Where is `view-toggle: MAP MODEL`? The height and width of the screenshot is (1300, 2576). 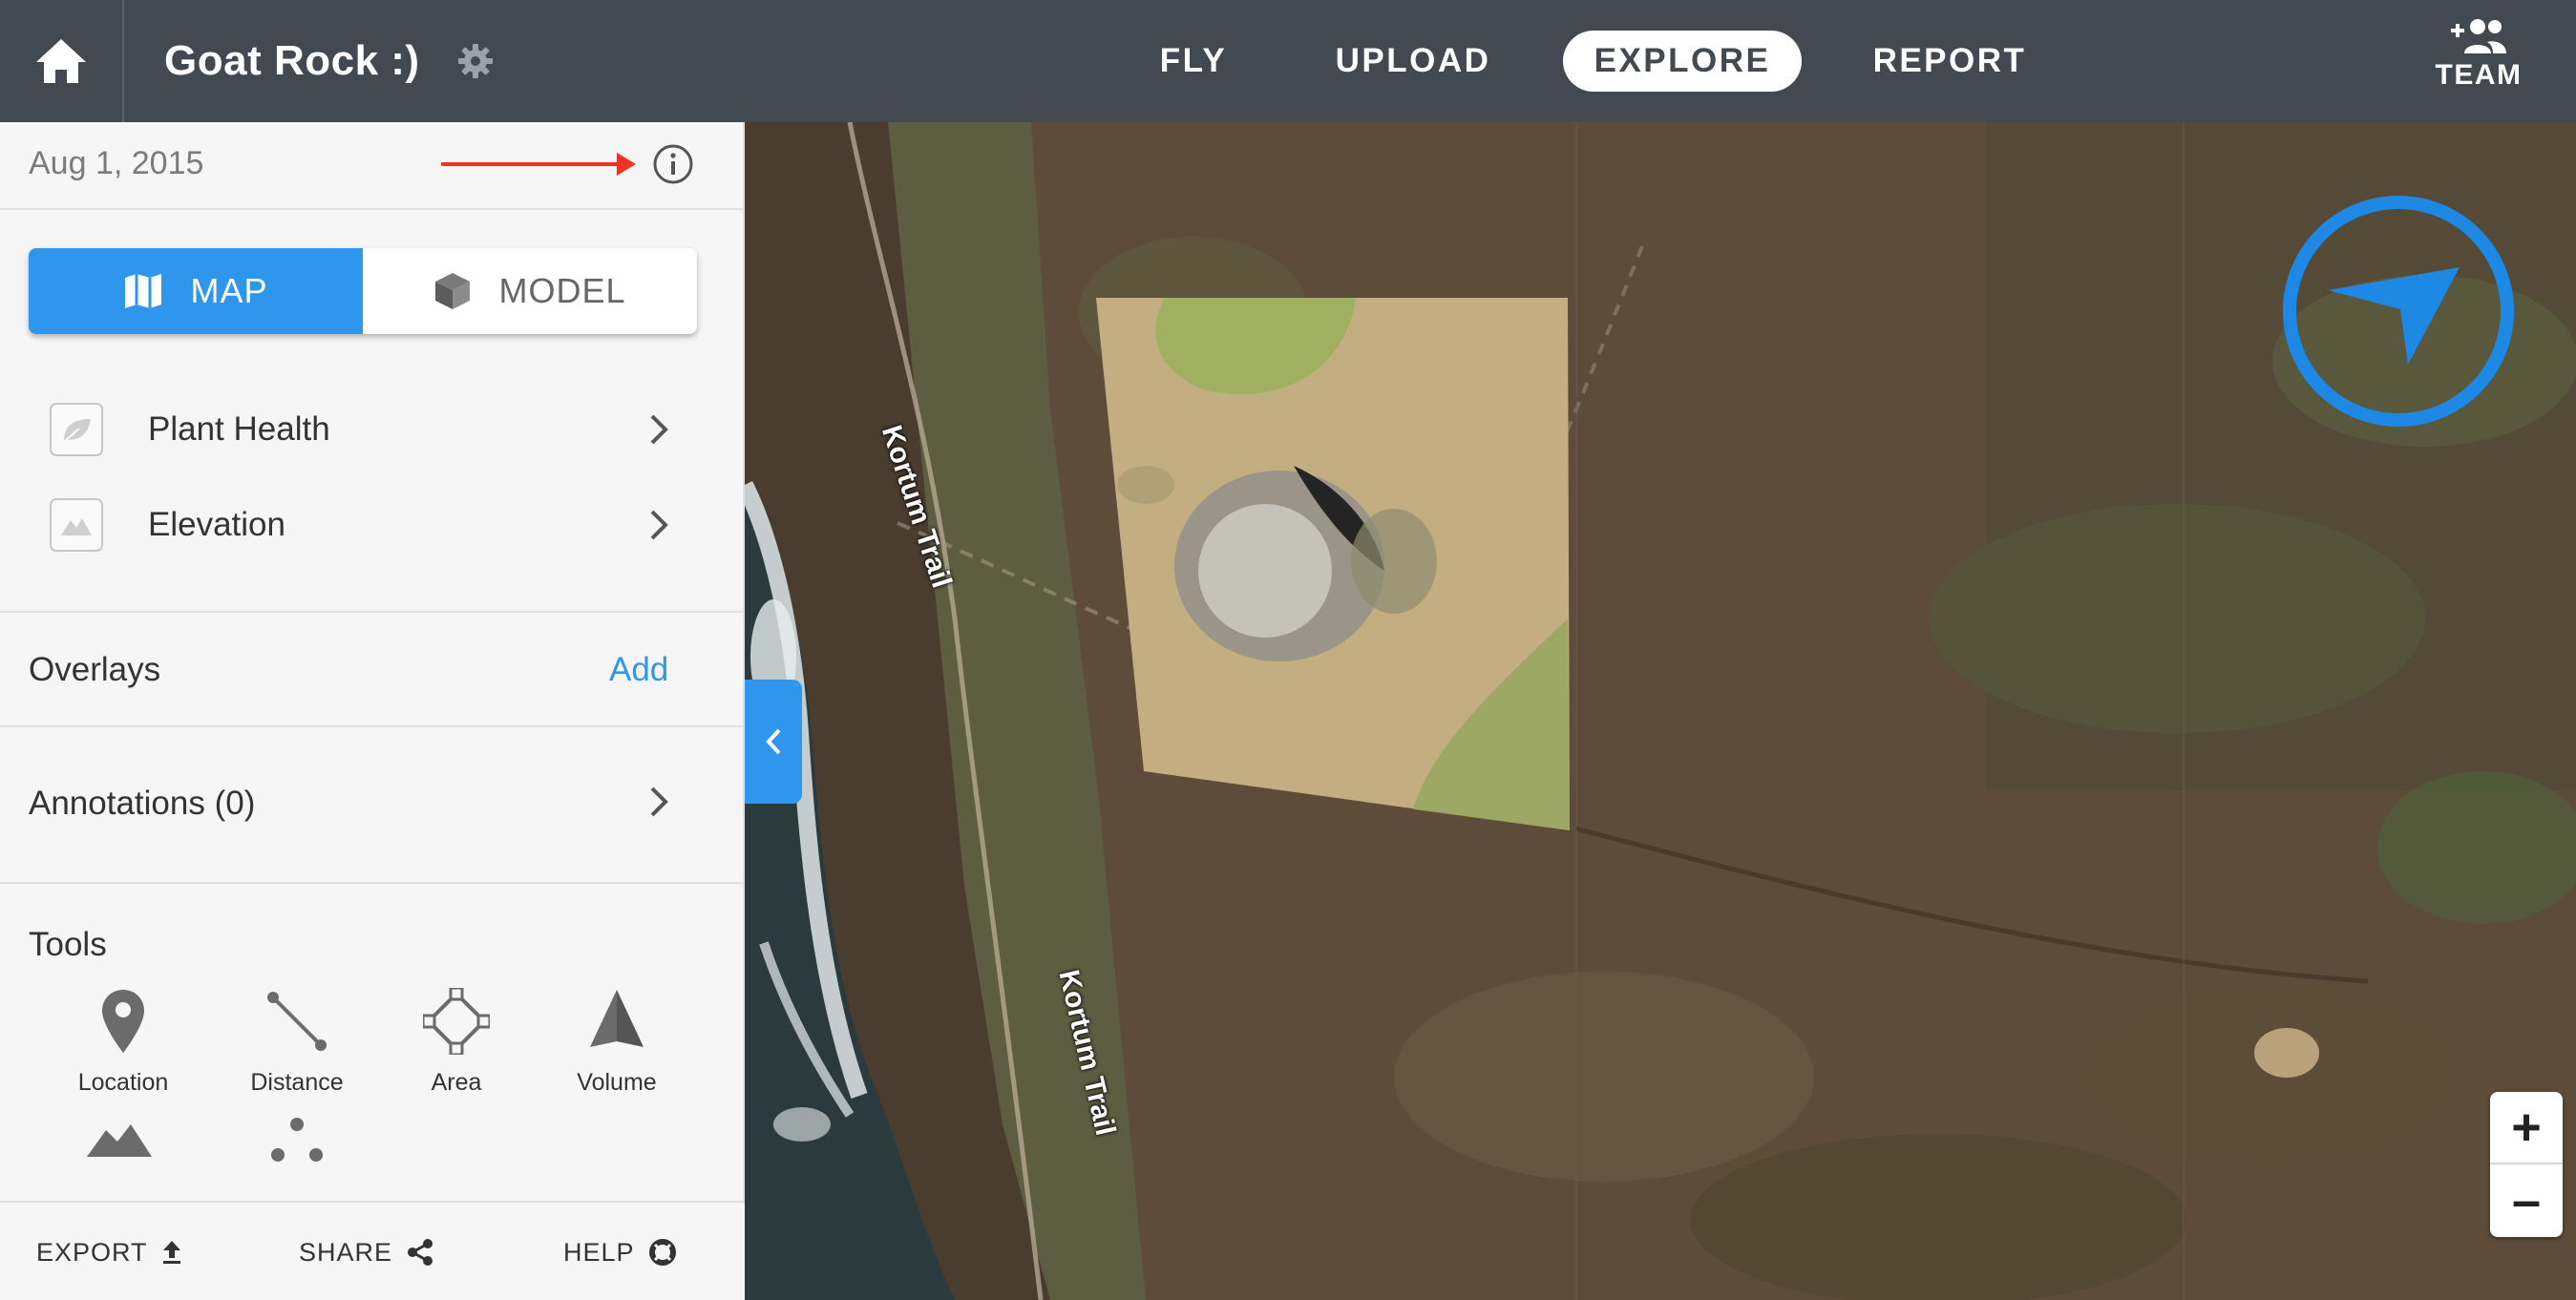
view-toggle: MAP MODEL is located at coordinates (363, 291).